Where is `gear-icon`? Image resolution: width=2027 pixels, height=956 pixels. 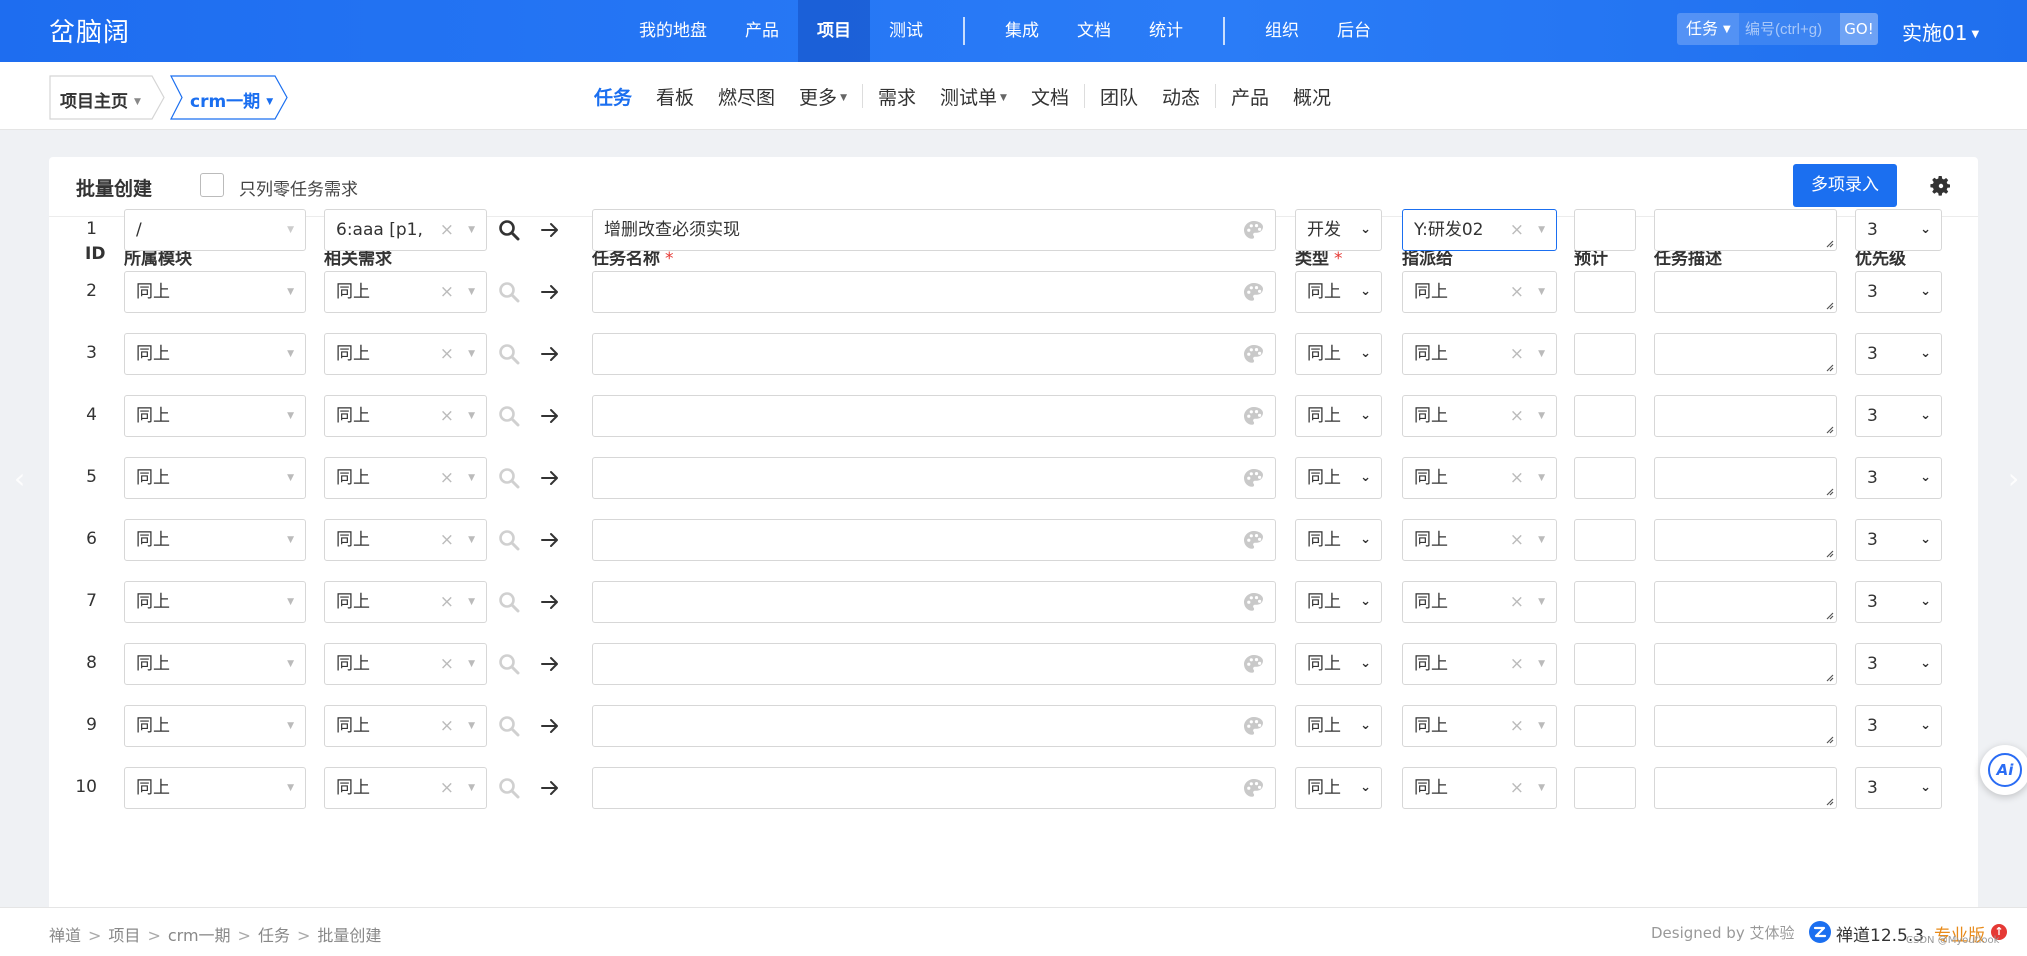
gear-icon is located at coordinates (1941, 186).